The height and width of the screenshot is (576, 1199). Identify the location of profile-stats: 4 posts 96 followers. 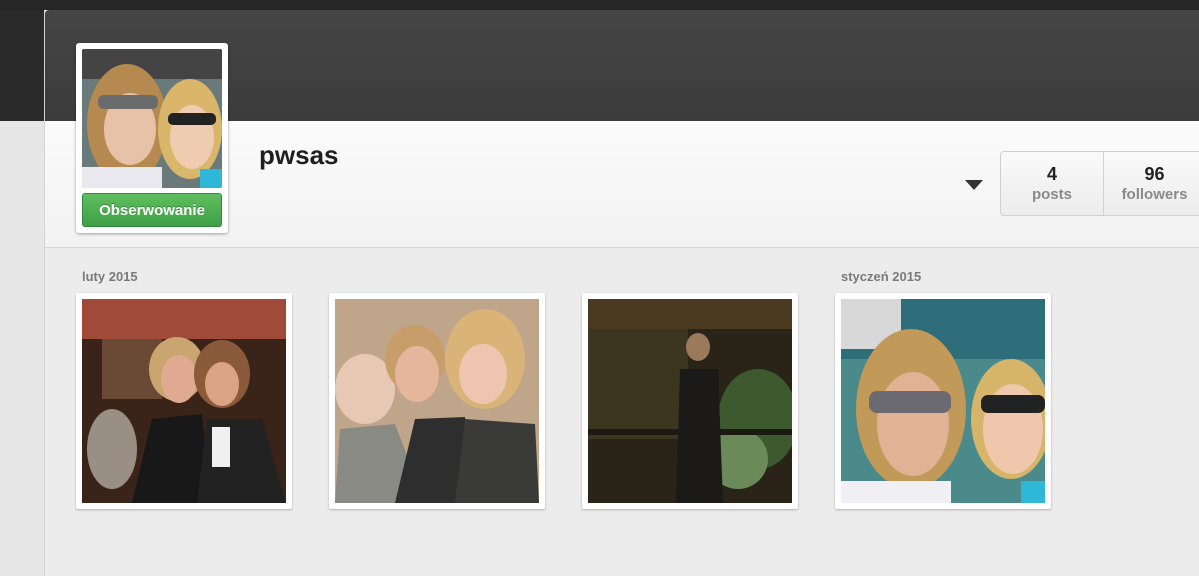
(1099, 183).